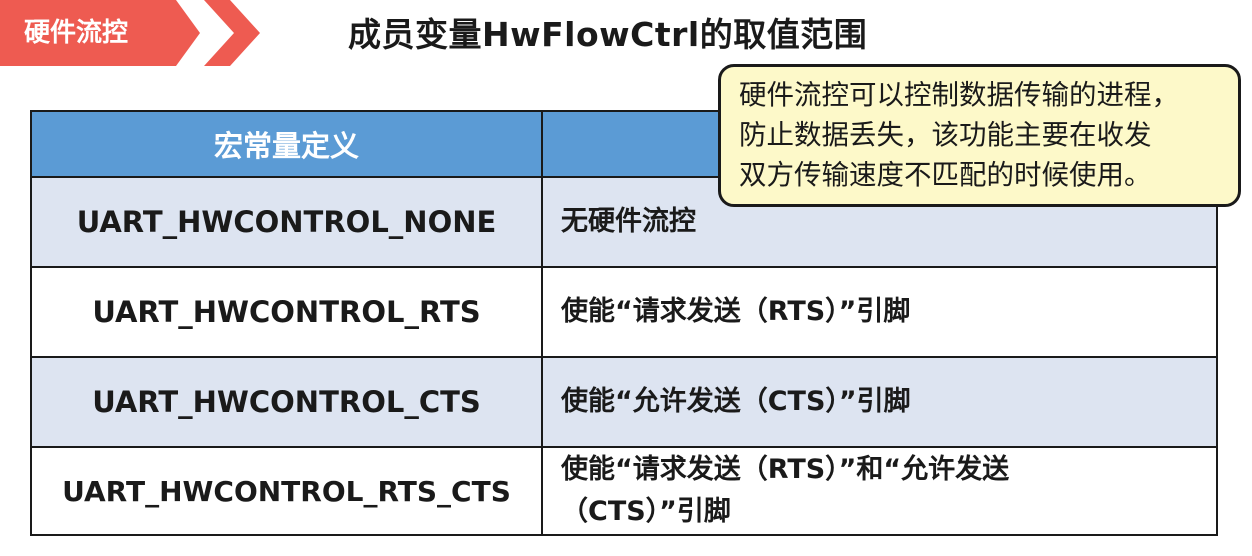 The height and width of the screenshot is (556, 1252). Describe the element at coordinates (608, 34) in the screenshot. I see `slide-title: 成员变量HwFlowCtrl的取值范围` at that location.